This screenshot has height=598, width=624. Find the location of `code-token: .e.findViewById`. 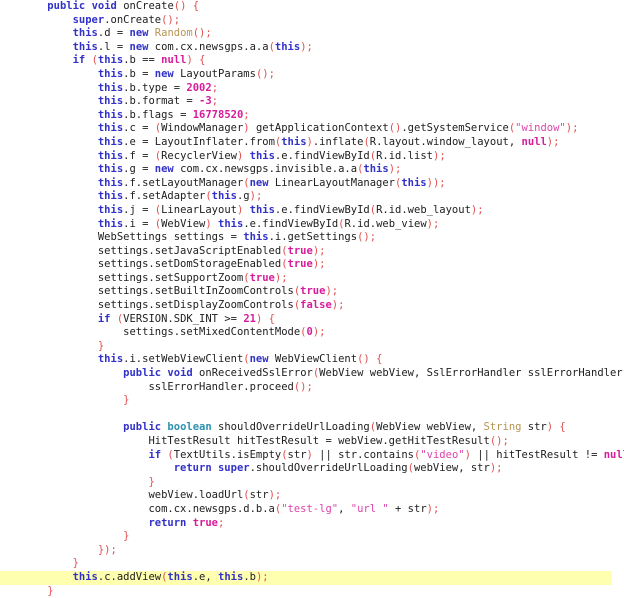

code-token: .e.findViewById is located at coordinates (291, 223).